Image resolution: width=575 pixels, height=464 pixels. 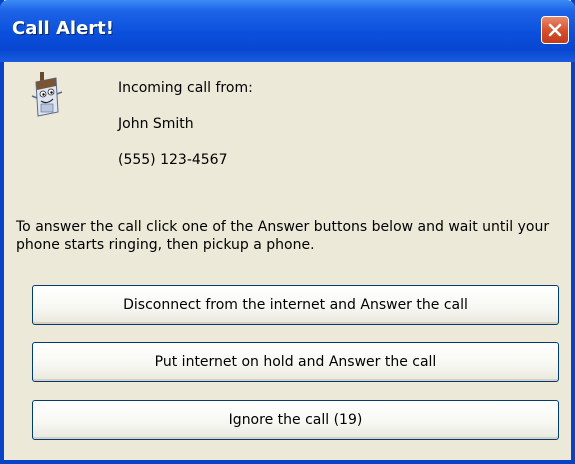 What do you see at coordinates (295, 362) in the screenshot?
I see `hold-and-answer-button: Put internet on hold and Answer the call` at bounding box center [295, 362].